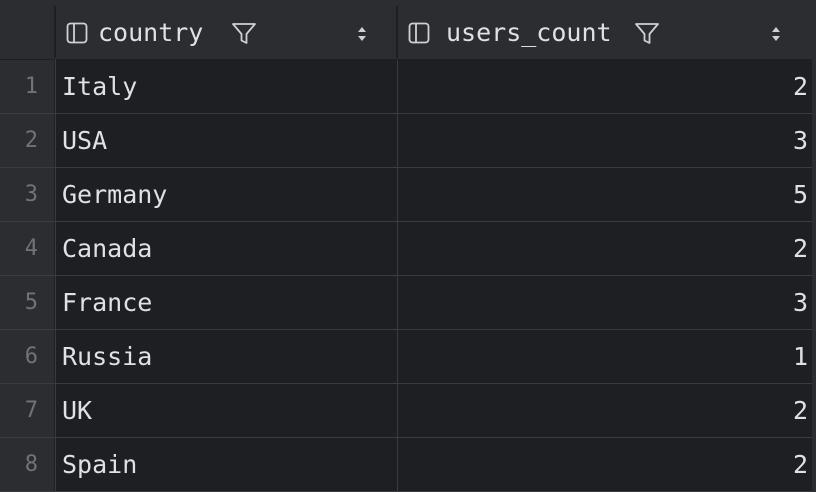 This screenshot has width=816, height=492. I want to click on cell-country: Canada, so click(226, 248).